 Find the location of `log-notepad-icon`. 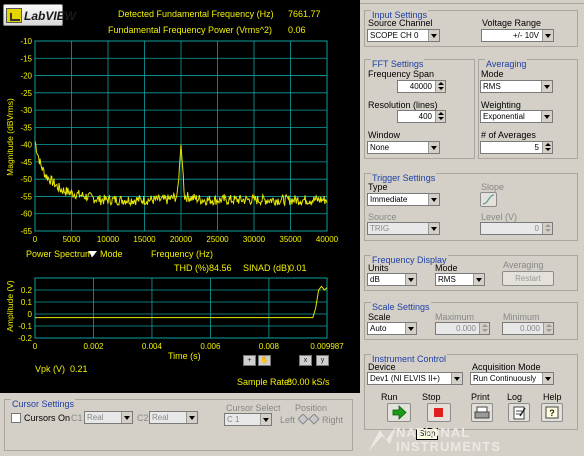

log-notepad-icon is located at coordinates (519, 413).